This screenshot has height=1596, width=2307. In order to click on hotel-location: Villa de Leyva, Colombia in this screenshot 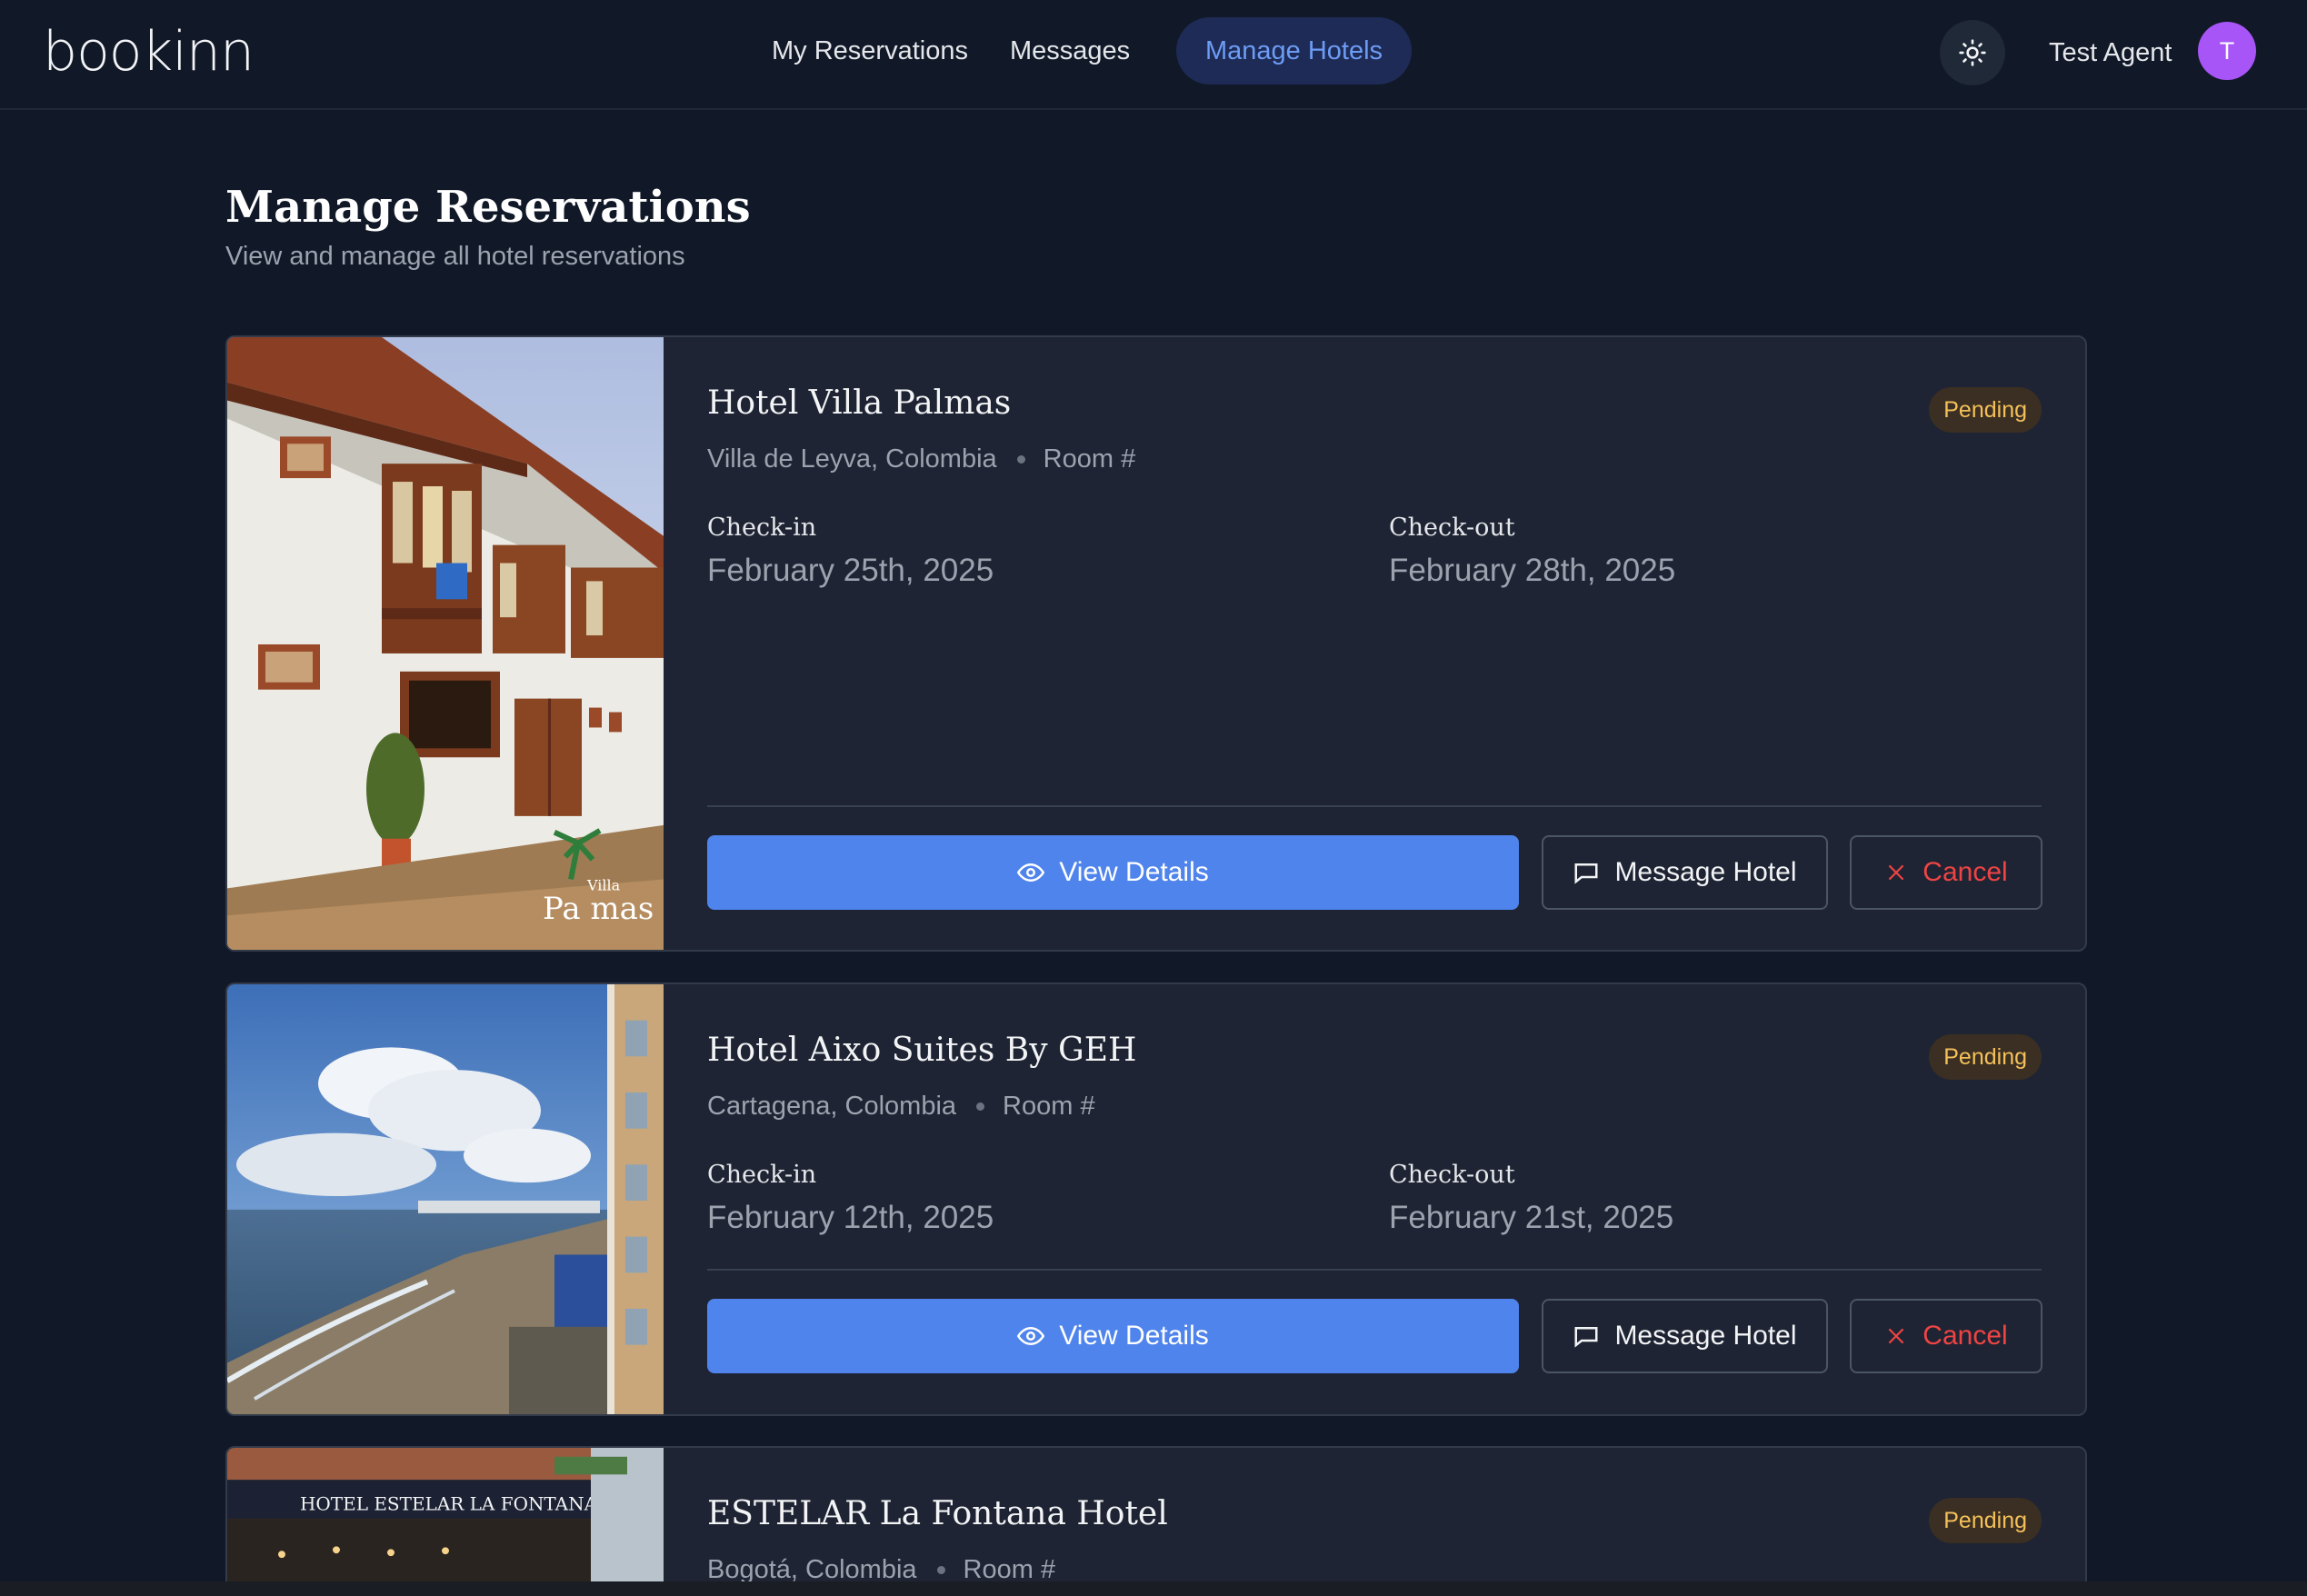, I will do `click(852, 459)`.